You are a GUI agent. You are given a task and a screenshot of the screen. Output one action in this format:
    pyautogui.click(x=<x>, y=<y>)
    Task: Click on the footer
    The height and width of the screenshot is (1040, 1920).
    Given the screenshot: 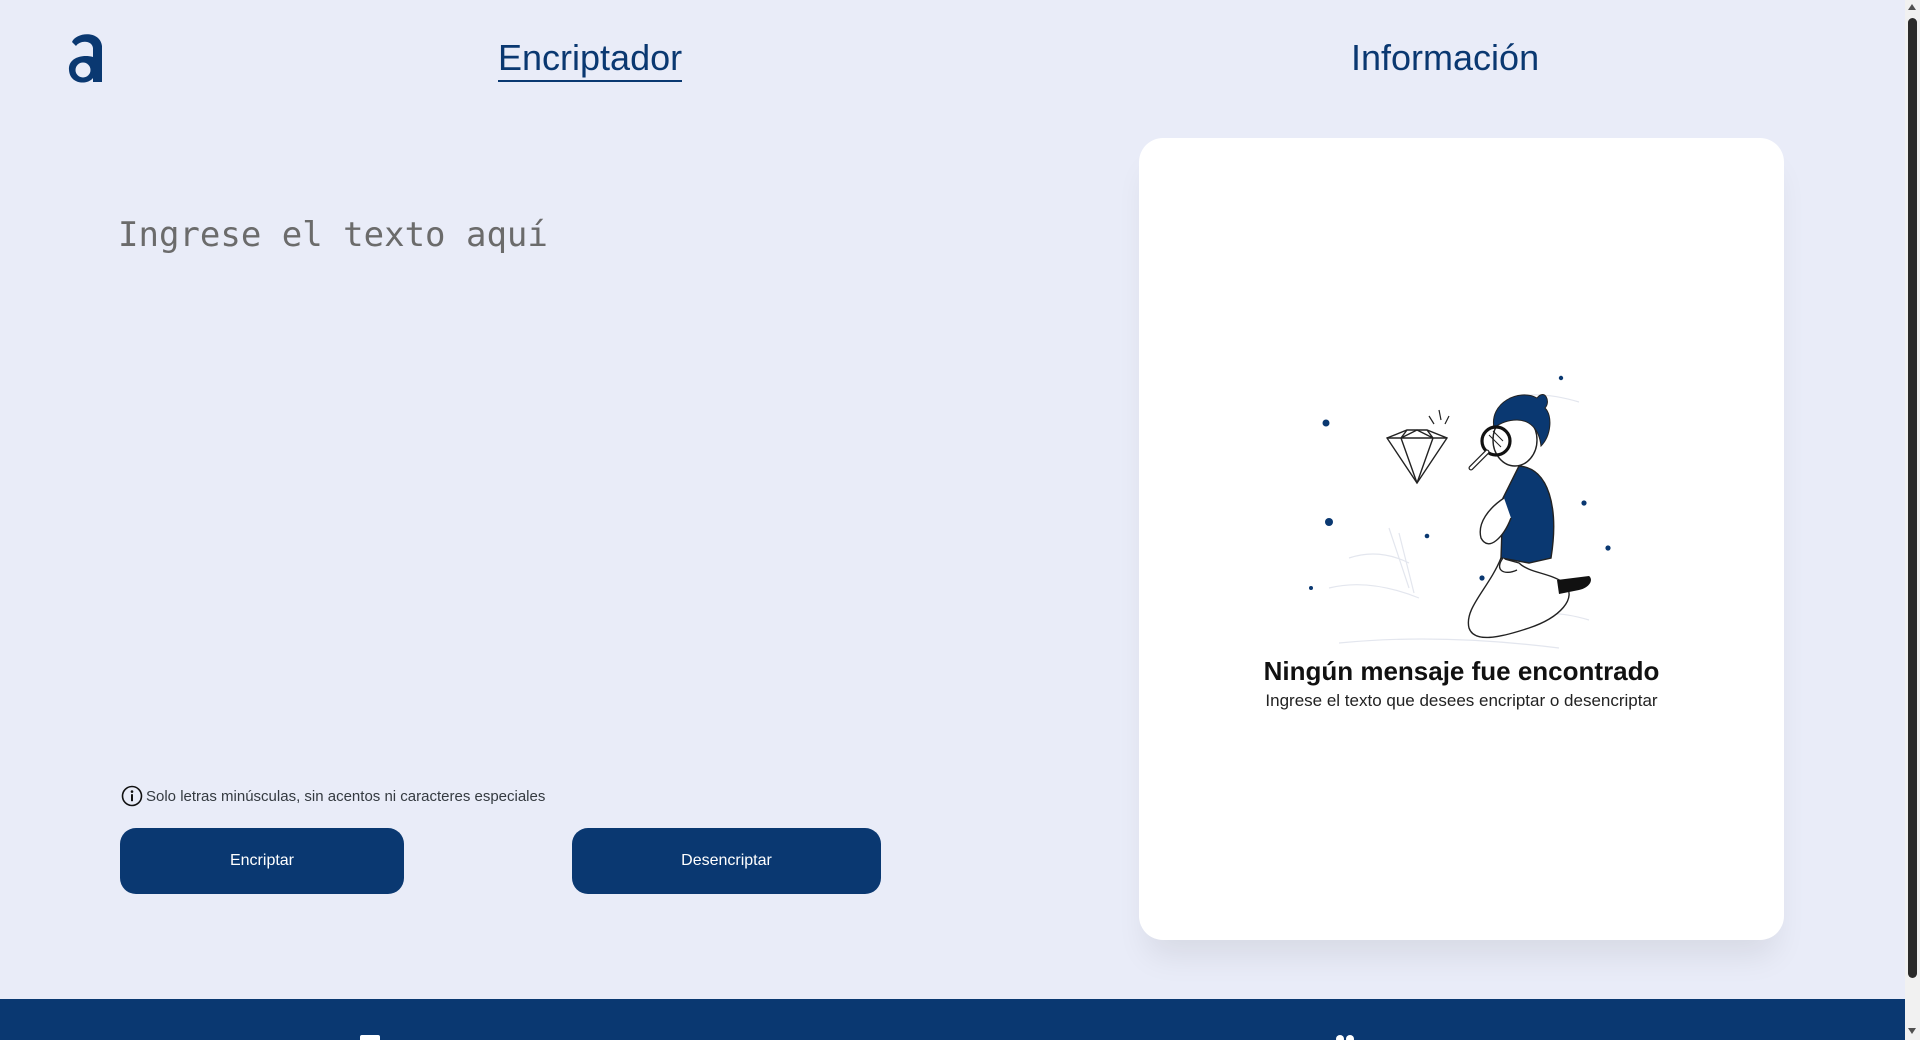 What is the action you would take?
    pyautogui.click(x=952, y=1019)
    